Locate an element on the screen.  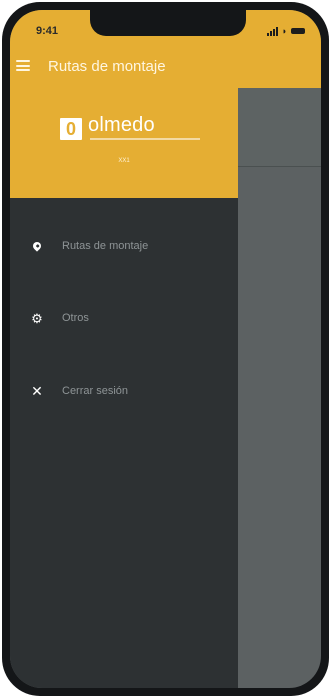
drawer-item-otros: ⚙ Otros is located at coordinates (124, 318).